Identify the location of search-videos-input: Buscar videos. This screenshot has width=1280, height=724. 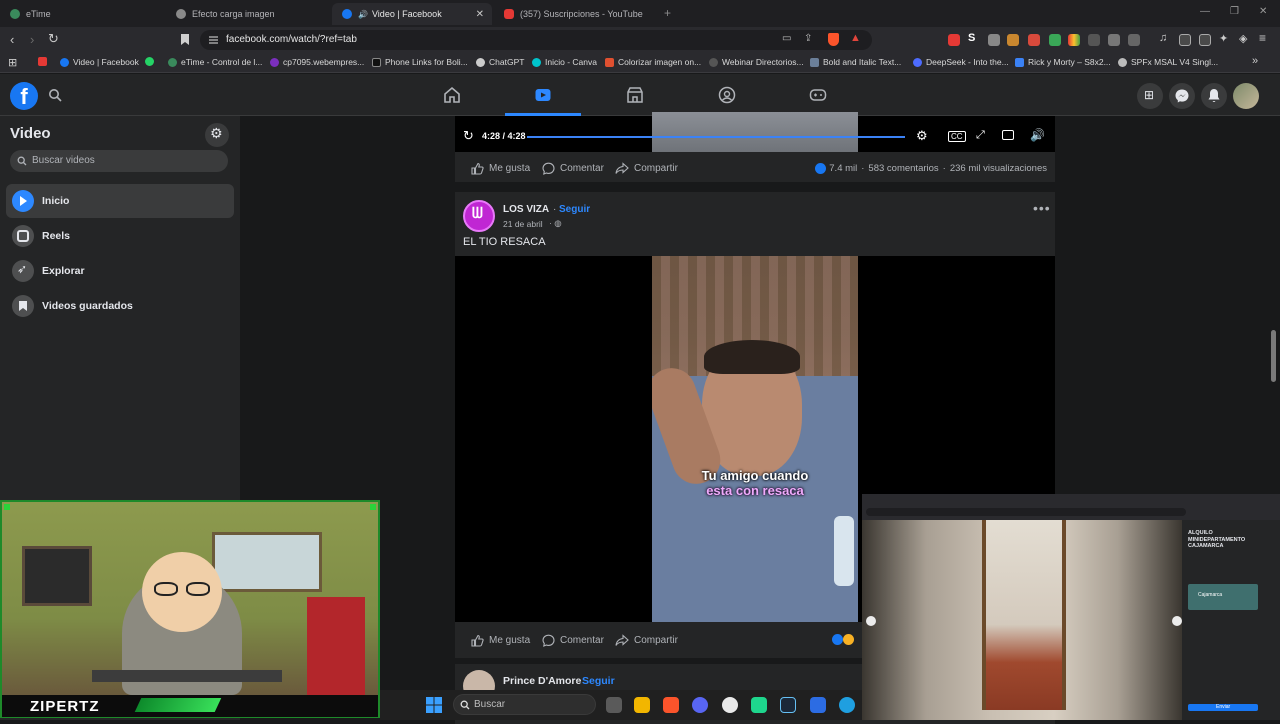
(119, 161).